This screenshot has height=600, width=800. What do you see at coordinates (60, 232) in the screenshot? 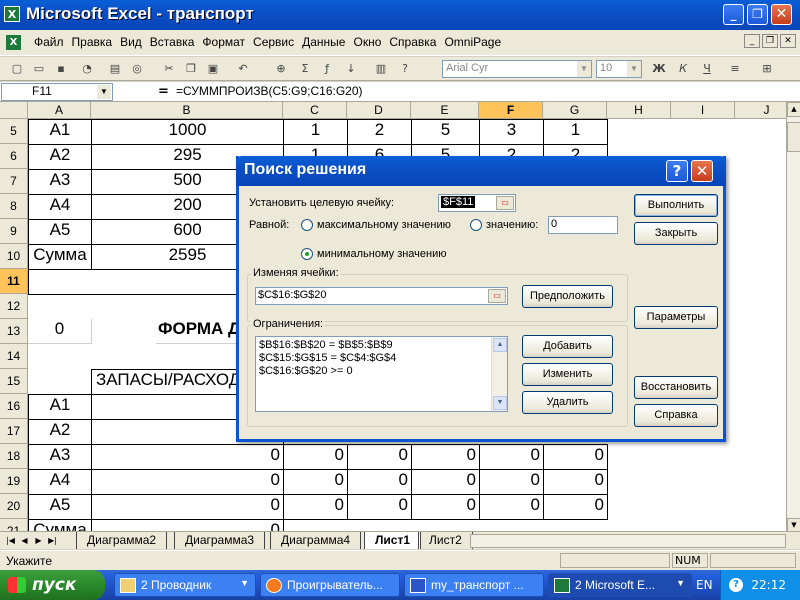
I see `cell-a9: A5` at bounding box center [60, 232].